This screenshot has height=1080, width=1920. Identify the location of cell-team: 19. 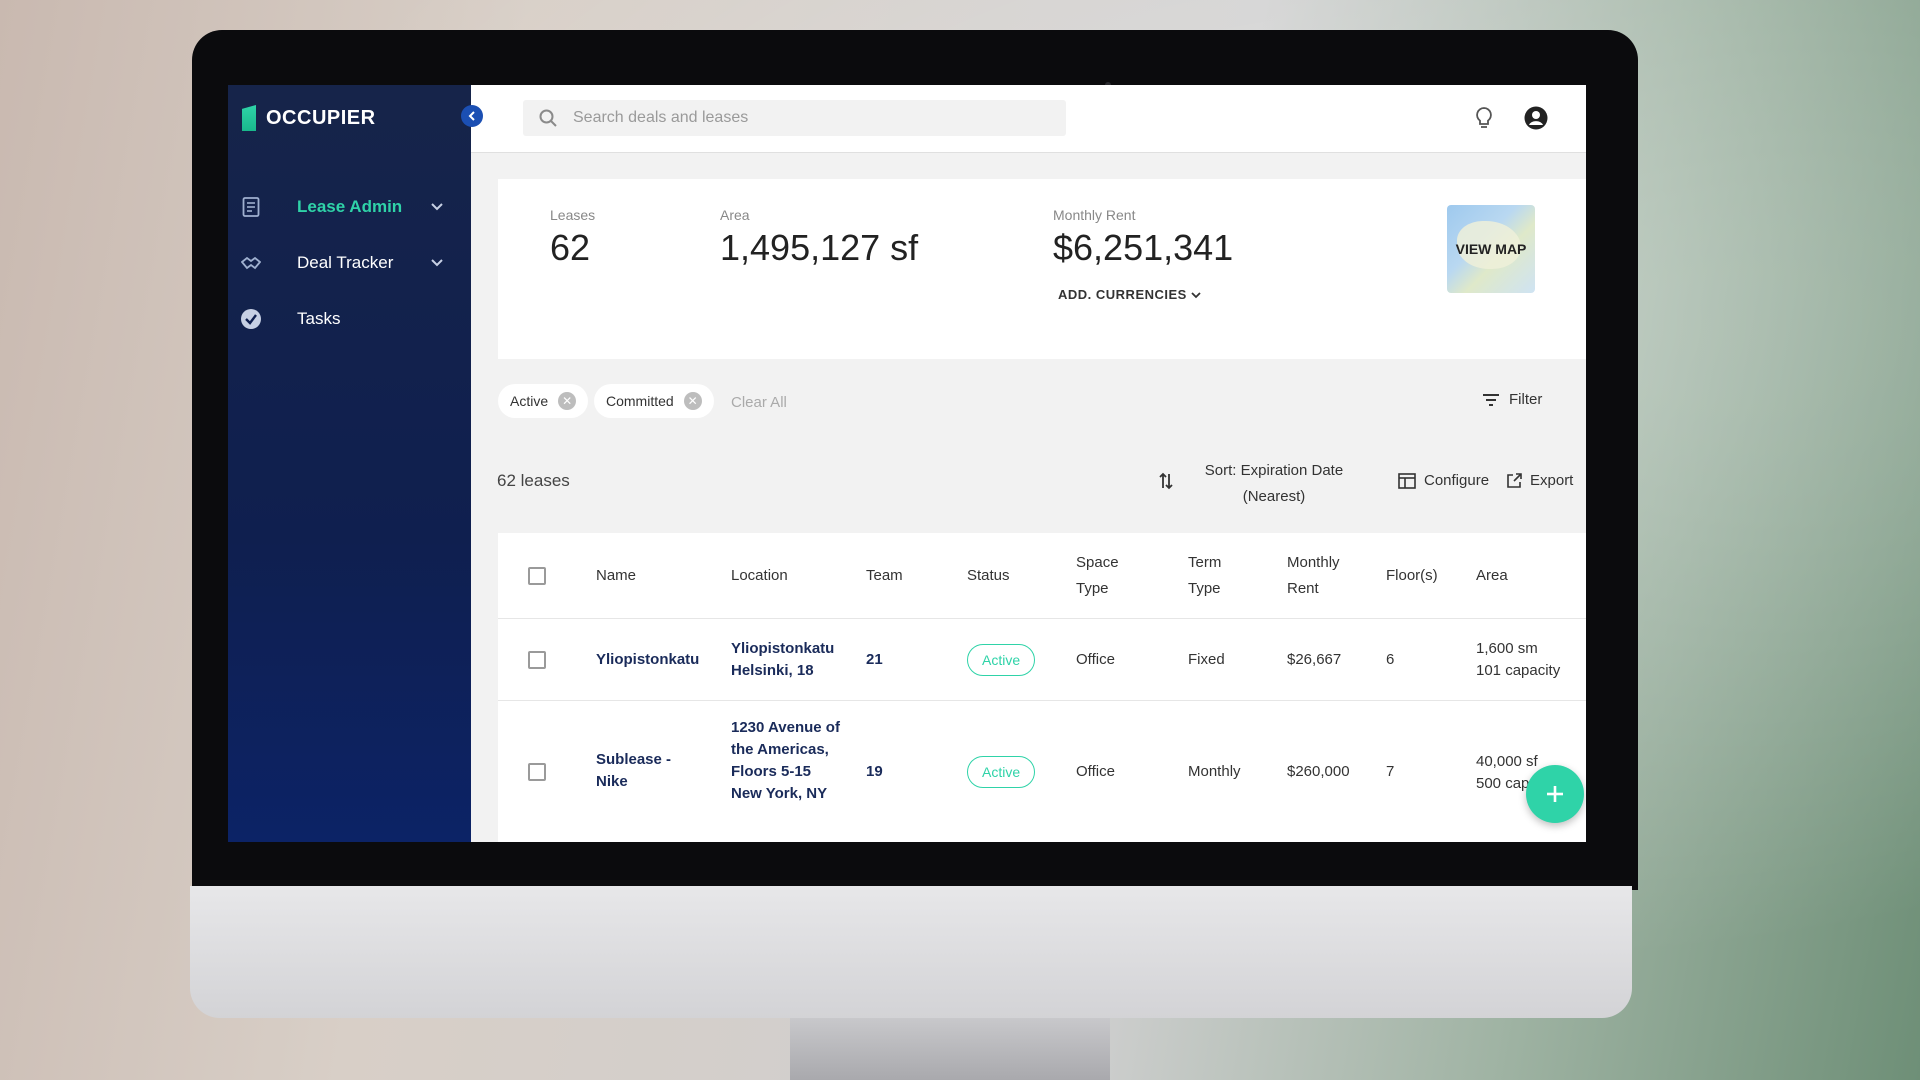
(874, 771).